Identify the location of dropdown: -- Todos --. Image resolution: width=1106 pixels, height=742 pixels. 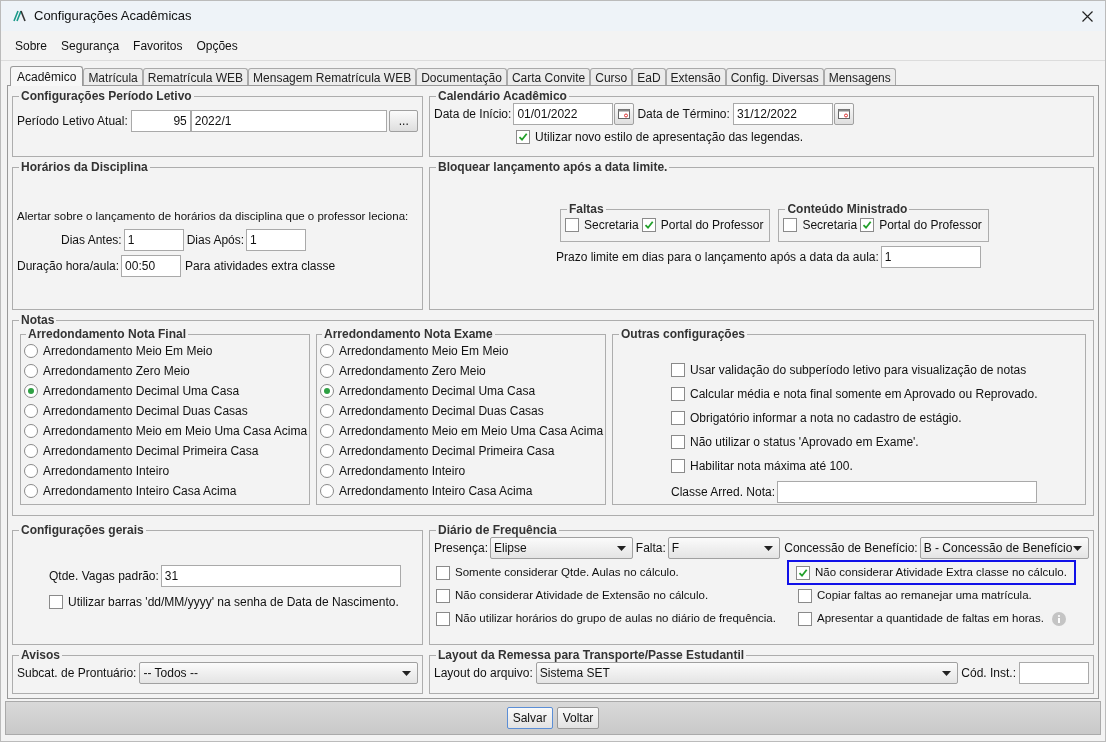
(278, 673).